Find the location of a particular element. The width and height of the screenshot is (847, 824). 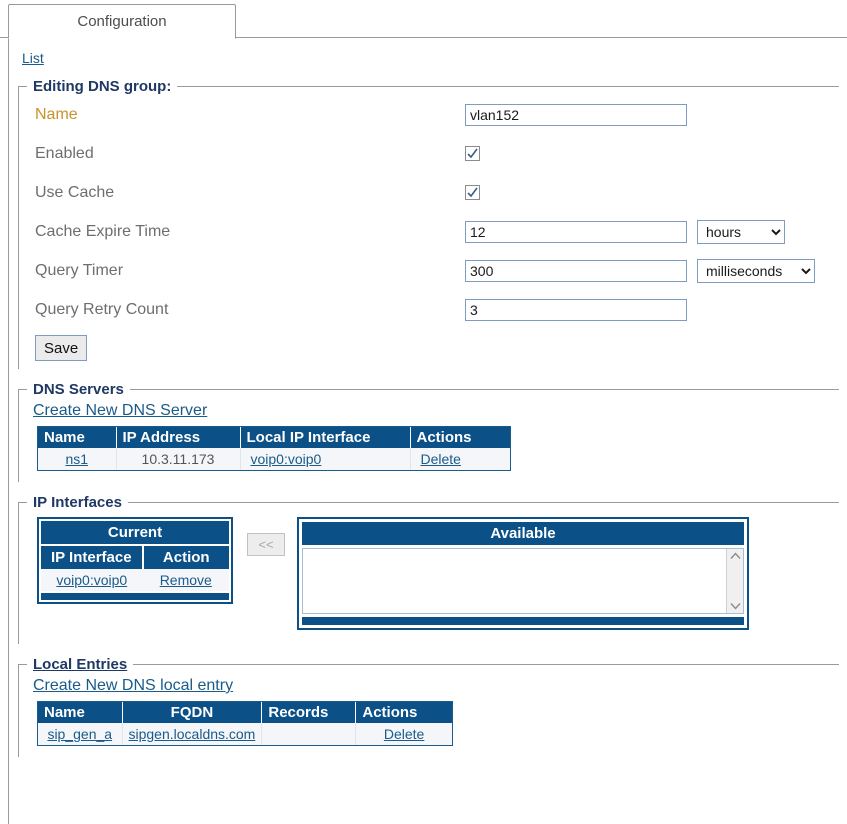

query-retry-count-input is located at coordinates (576, 309).